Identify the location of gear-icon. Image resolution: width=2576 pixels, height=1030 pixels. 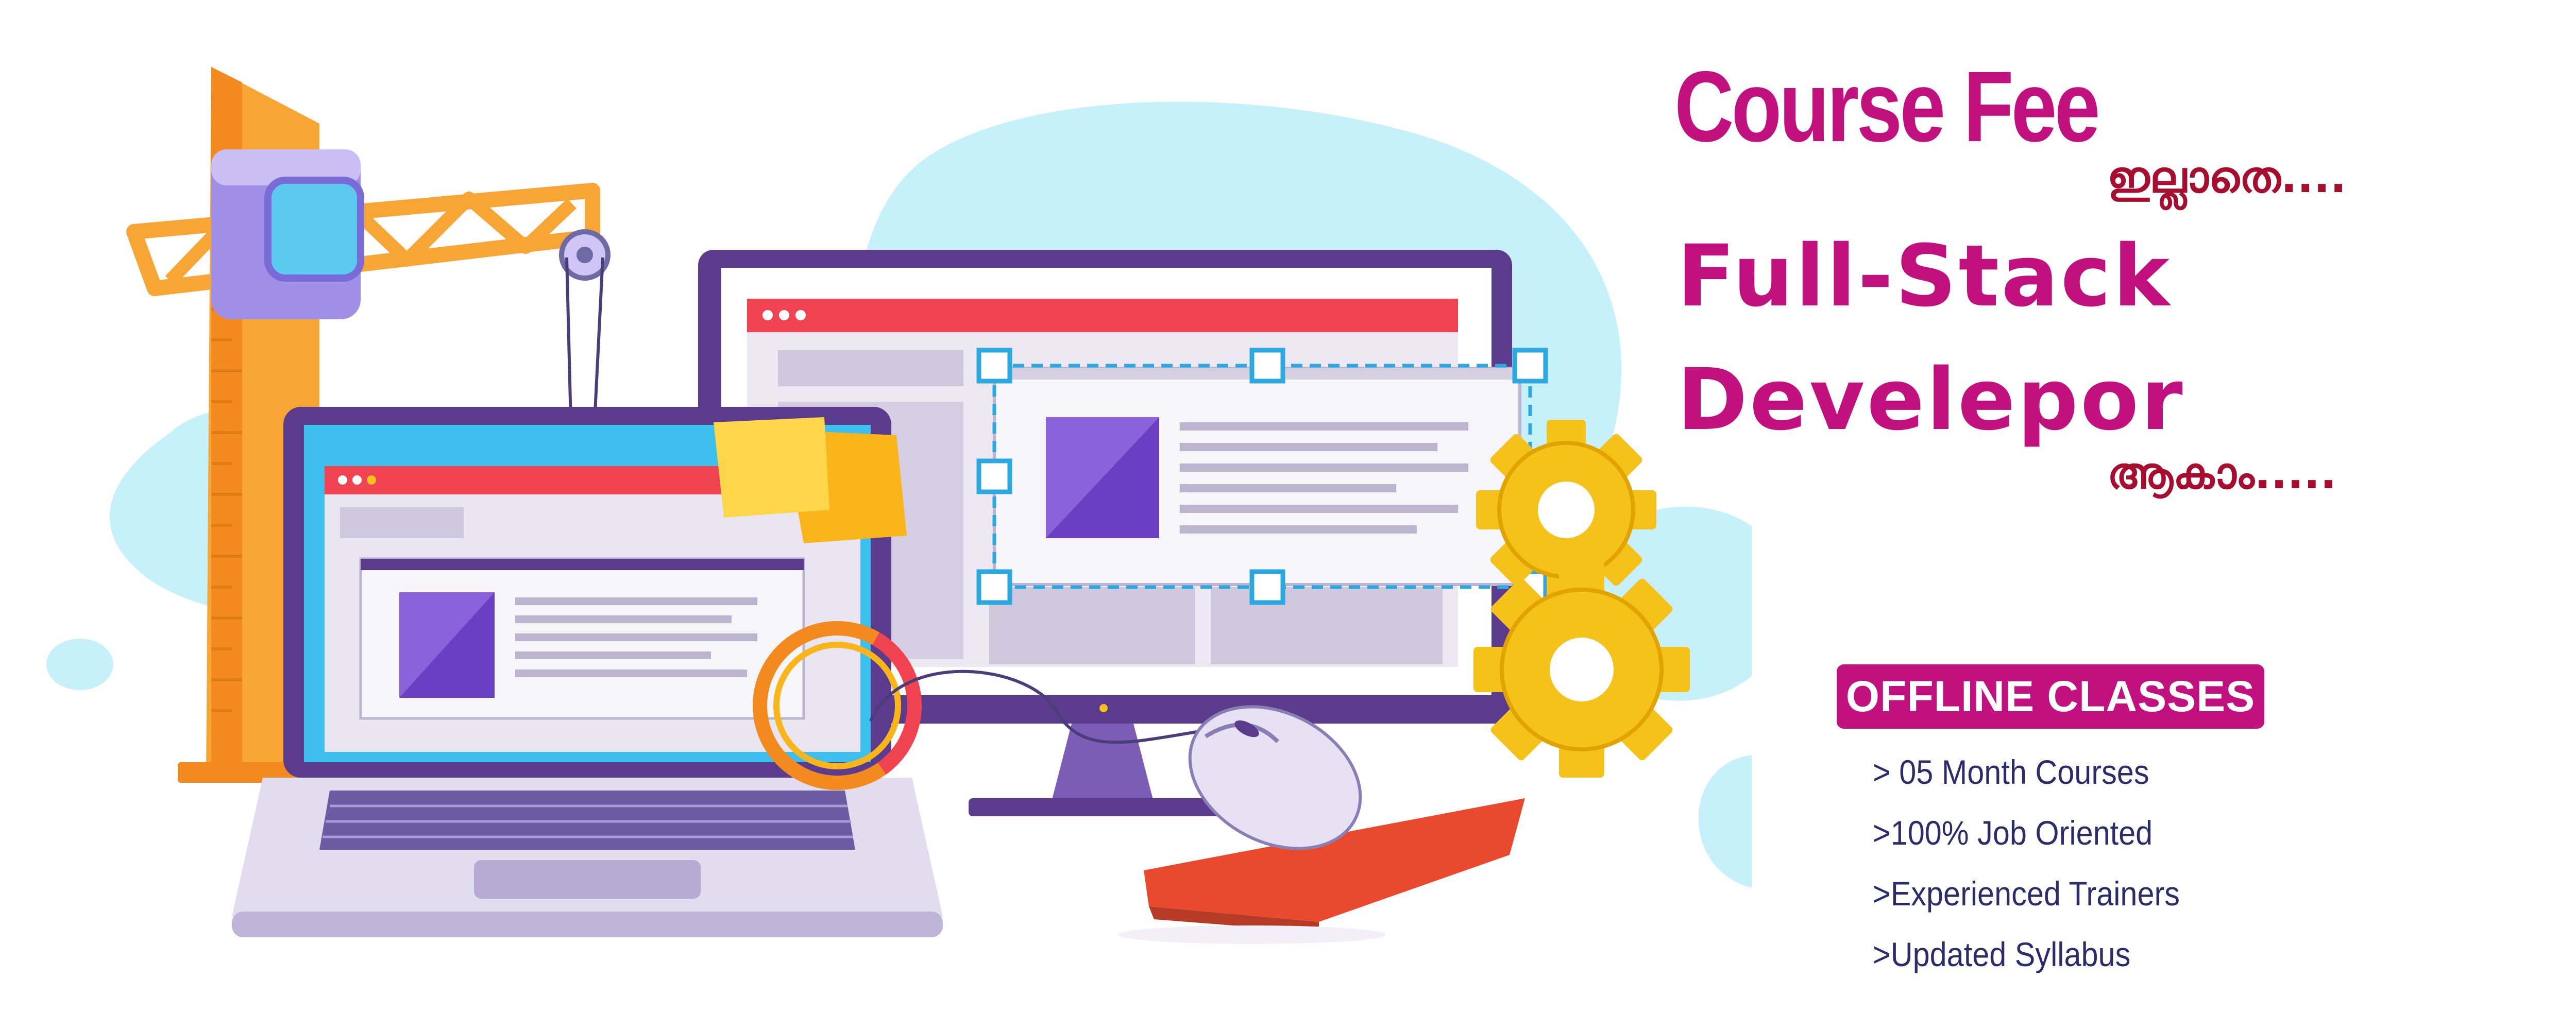
(1581, 599).